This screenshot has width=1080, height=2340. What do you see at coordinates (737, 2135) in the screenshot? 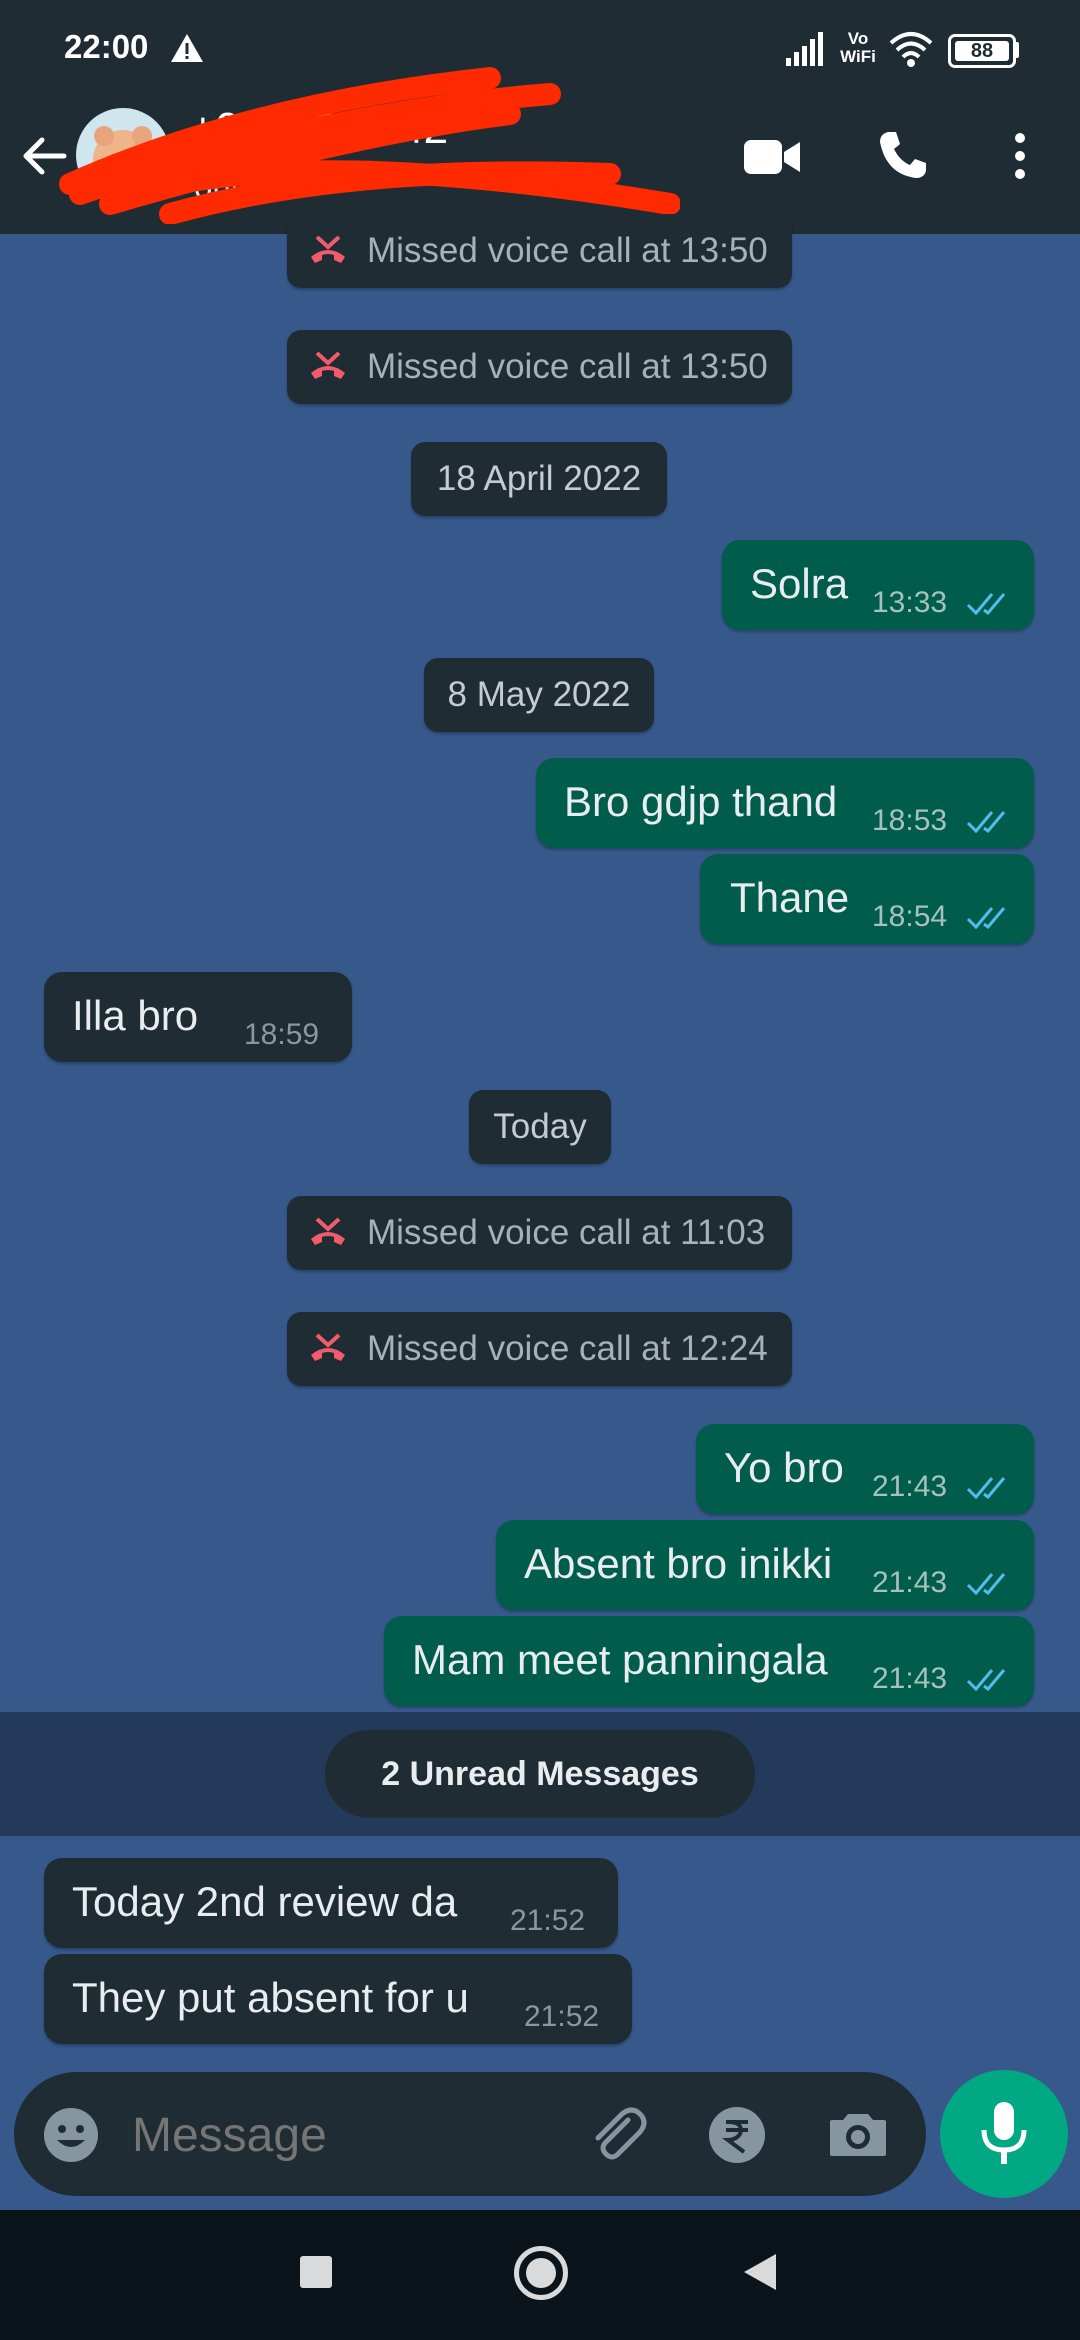
I see `rupee-payment-icon` at bounding box center [737, 2135].